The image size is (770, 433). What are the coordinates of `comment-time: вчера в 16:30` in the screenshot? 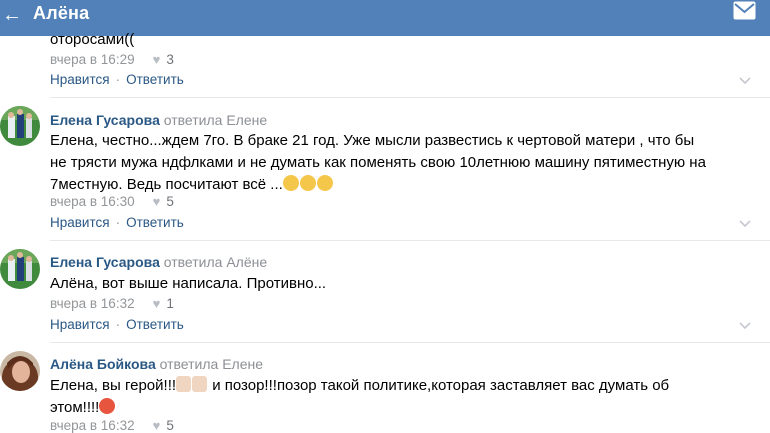 It's located at (92, 201).